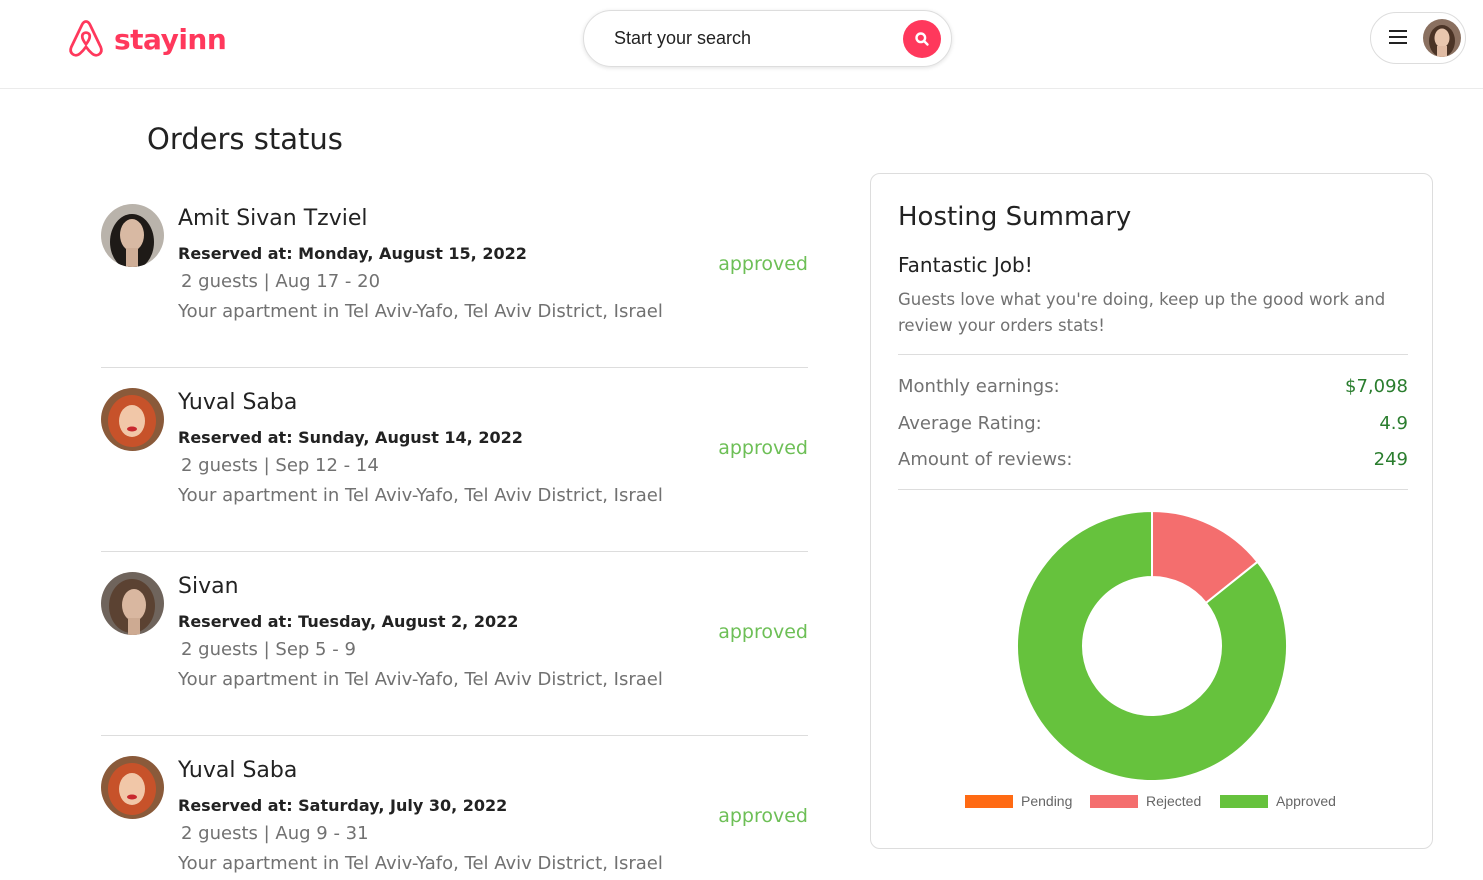 This screenshot has width=1483, height=880. Describe the element at coordinates (170, 39) in the screenshot. I see `logo-text: stayinn` at that location.